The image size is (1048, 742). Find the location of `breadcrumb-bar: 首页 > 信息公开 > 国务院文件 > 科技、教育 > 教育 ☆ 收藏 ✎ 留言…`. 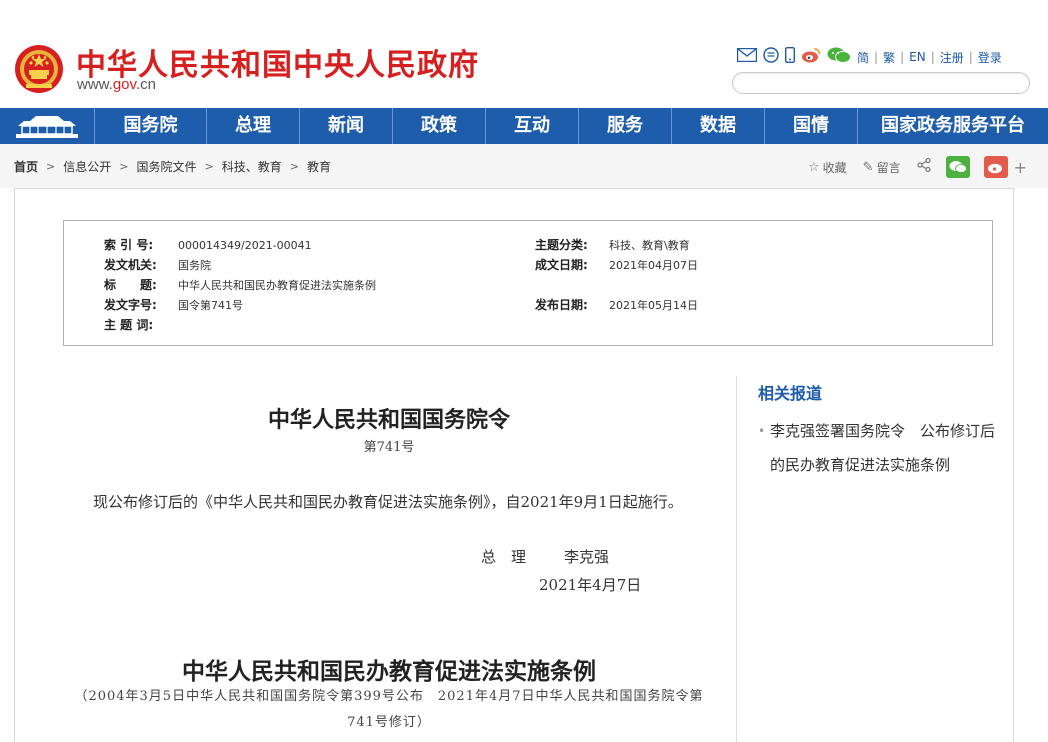

breadcrumb-bar: 首页 > 信息公开 > 国务院文件 > 科技、教育 > 教育 ☆ 收藏 ✎ 留言… is located at coordinates (524, 166).